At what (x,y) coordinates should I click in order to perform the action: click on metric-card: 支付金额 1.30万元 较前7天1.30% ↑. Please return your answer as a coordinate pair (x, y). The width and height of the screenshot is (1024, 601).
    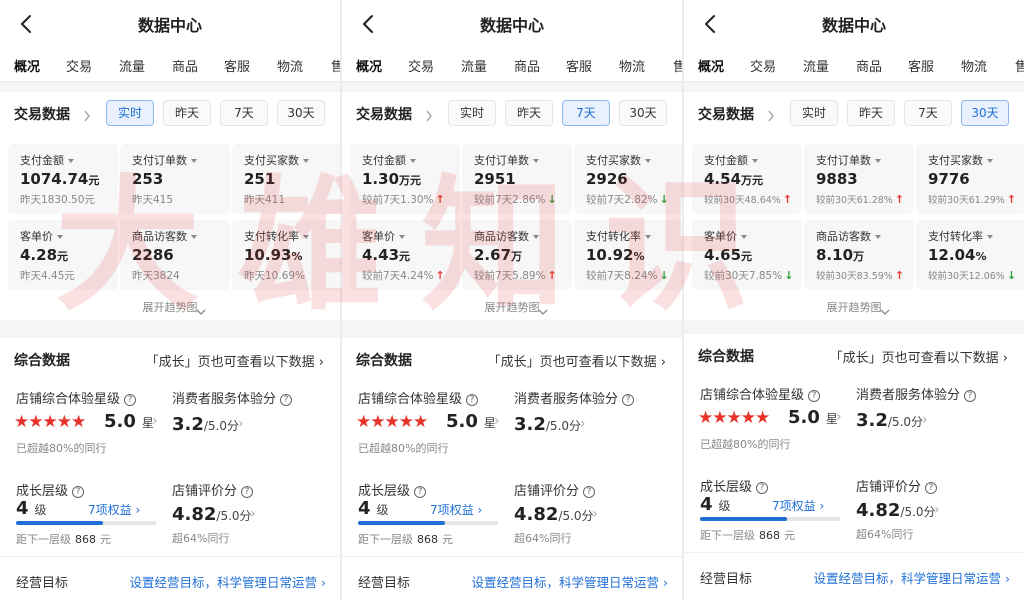
    Looking at the image, I should click on (405, 179).